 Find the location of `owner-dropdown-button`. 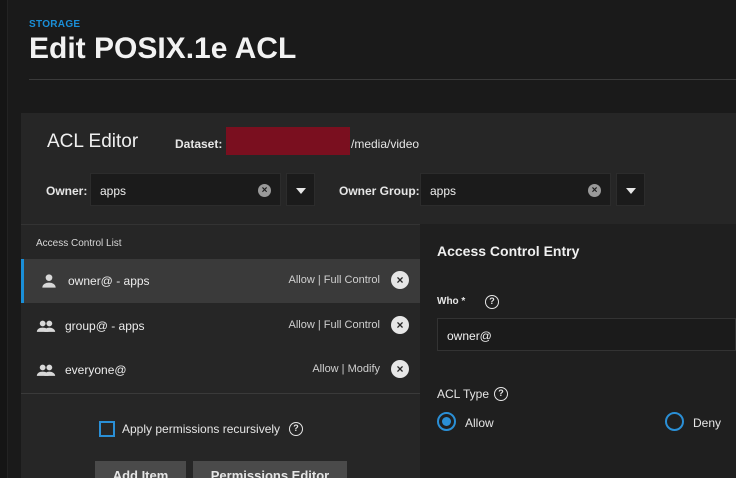

owner-dropdown-button is located at coordinates (300, 189).